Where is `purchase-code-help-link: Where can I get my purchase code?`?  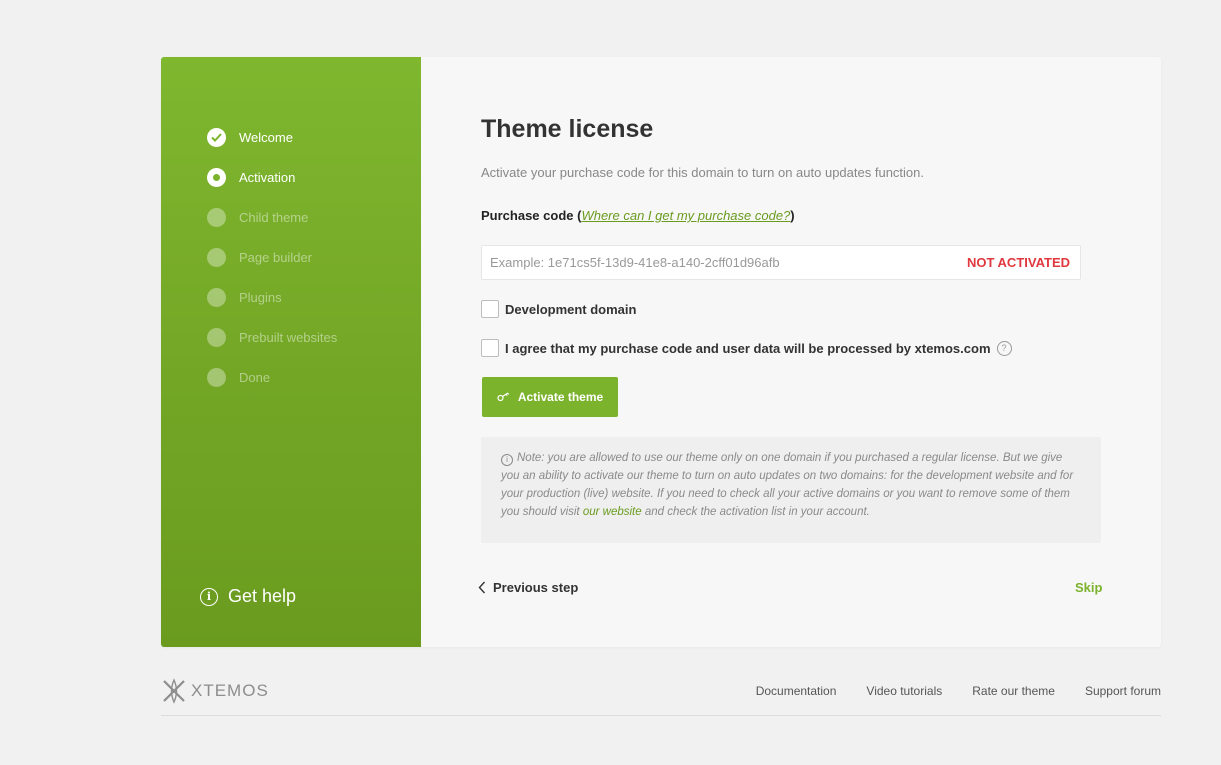 purchase-code-help-link: Where can I get my purchase code? is located at coordinates (685, 215).